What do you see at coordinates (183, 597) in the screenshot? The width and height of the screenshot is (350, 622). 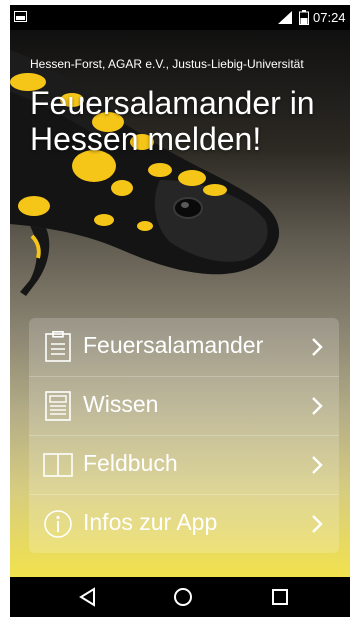 I see `home-icon` at bounding box center [183, 597].